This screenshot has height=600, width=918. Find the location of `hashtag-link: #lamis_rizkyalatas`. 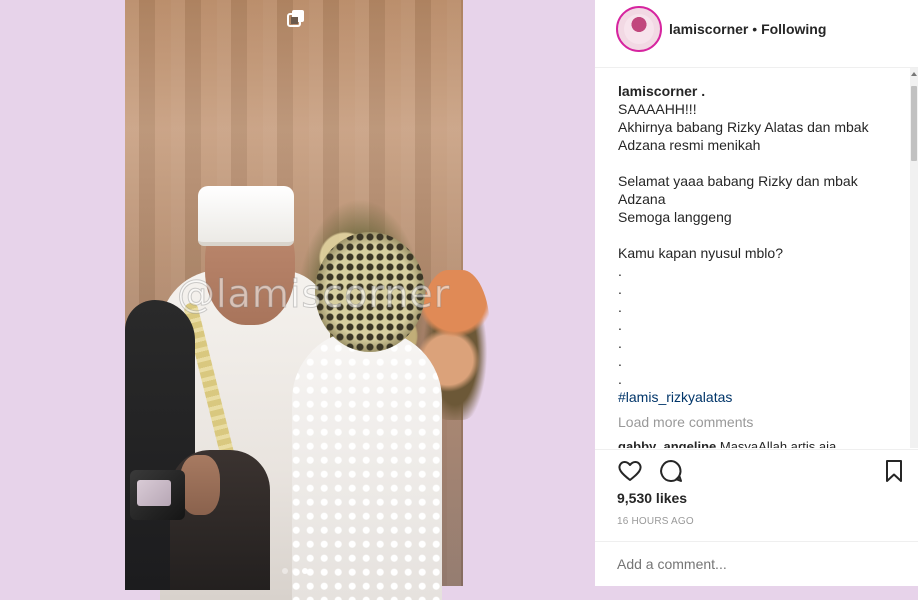

hashtag-link: #lamis_rizkyalatas is located at coordinates (753, 397).